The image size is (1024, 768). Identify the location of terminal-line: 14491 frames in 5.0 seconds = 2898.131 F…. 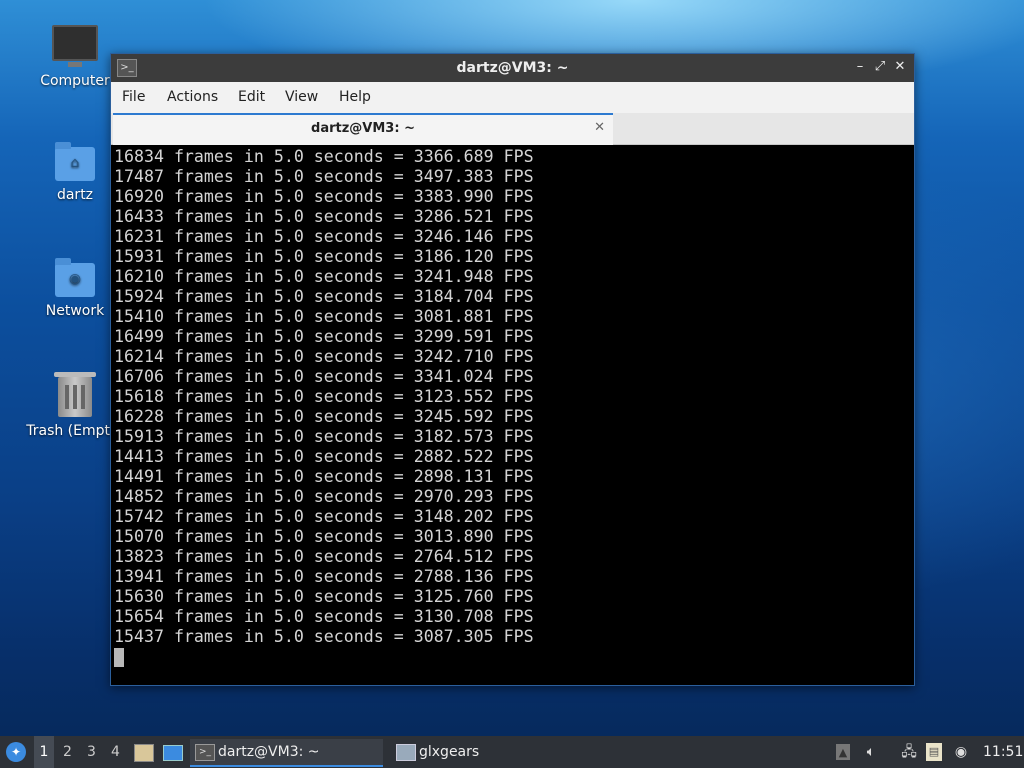
(324, 476).